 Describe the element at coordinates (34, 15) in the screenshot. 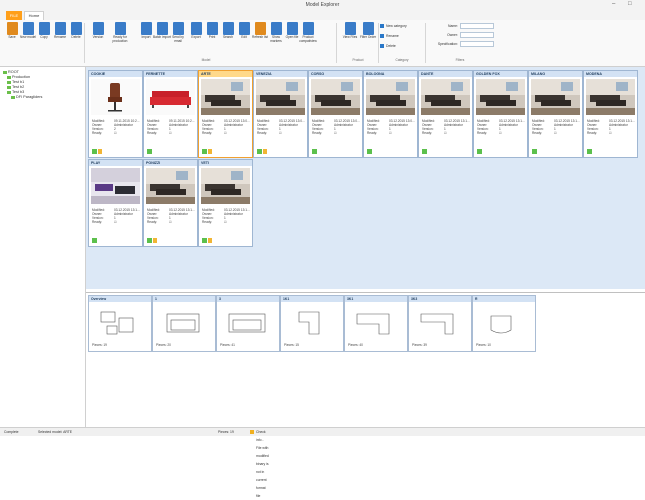

I see `tab-home: Home` at that location.